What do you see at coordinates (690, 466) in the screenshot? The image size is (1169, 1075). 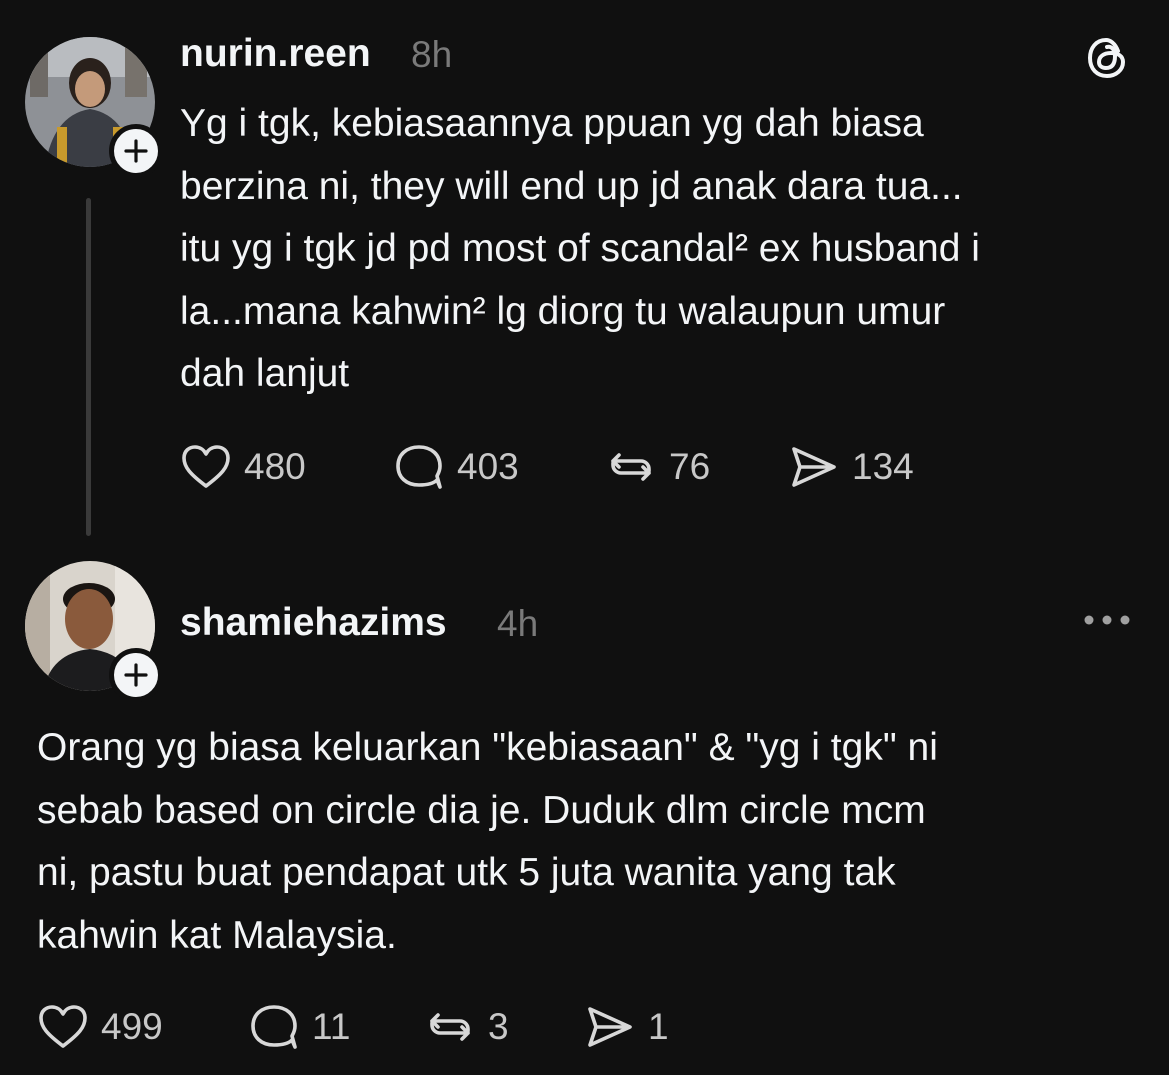 I see `repost-count: 76` at bounding box center [690, 466].